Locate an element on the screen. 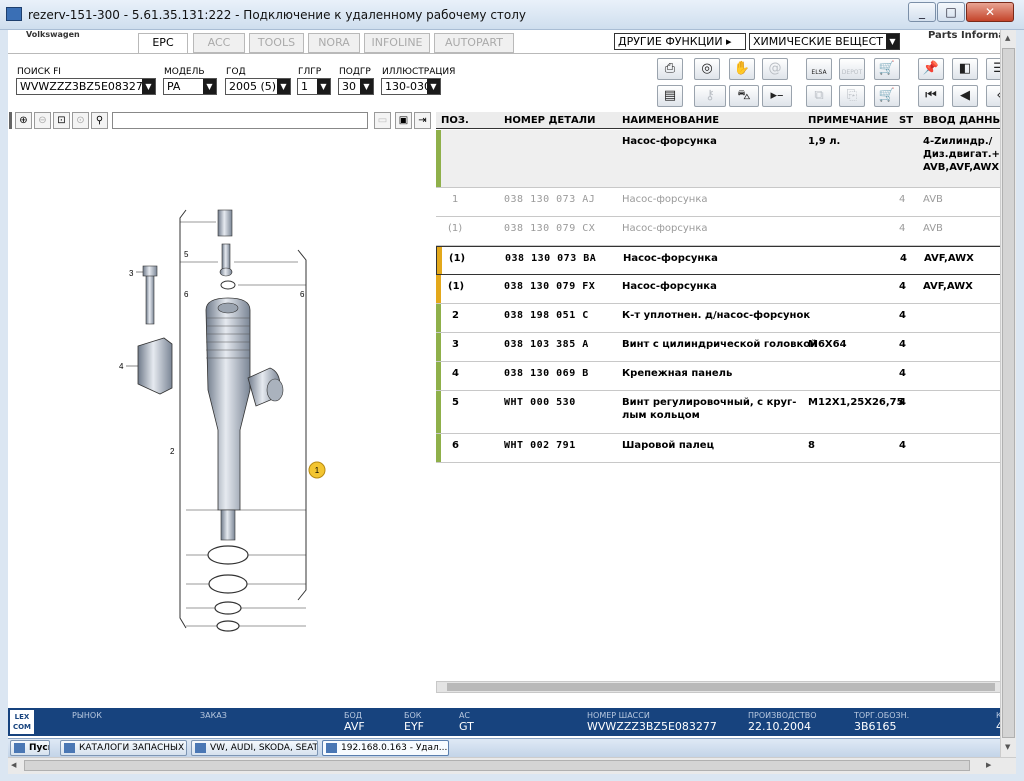 The width and height of the screenshot is (1024, 781). tab-epc: EPC is located at coordinates (163, 43).